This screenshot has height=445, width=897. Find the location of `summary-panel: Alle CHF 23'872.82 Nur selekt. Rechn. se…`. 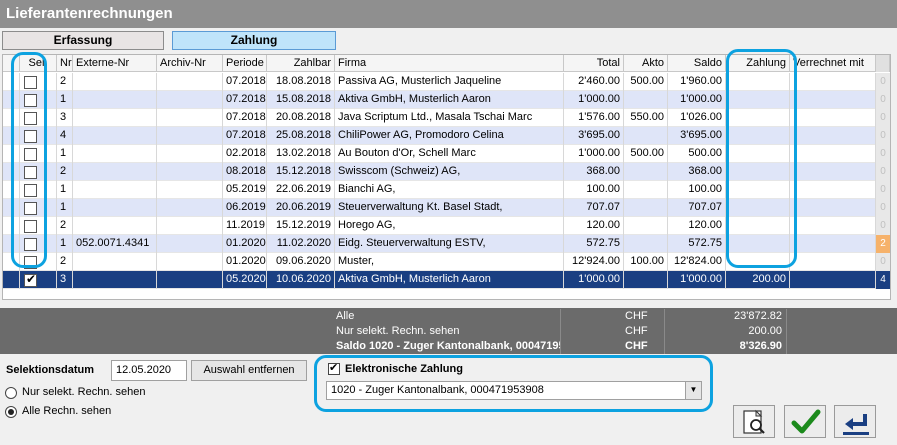

summary-panel: Alle CHF 23'872.82 Nur selekt. Rechn. se… is located at coordinates (448, 331).